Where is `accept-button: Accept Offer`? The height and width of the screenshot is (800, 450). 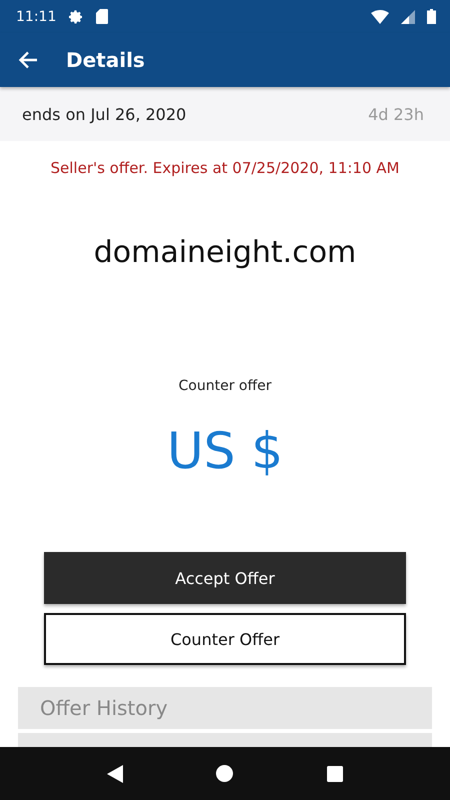
accept-button: Accept Offer is located at coordinates (225, 578).